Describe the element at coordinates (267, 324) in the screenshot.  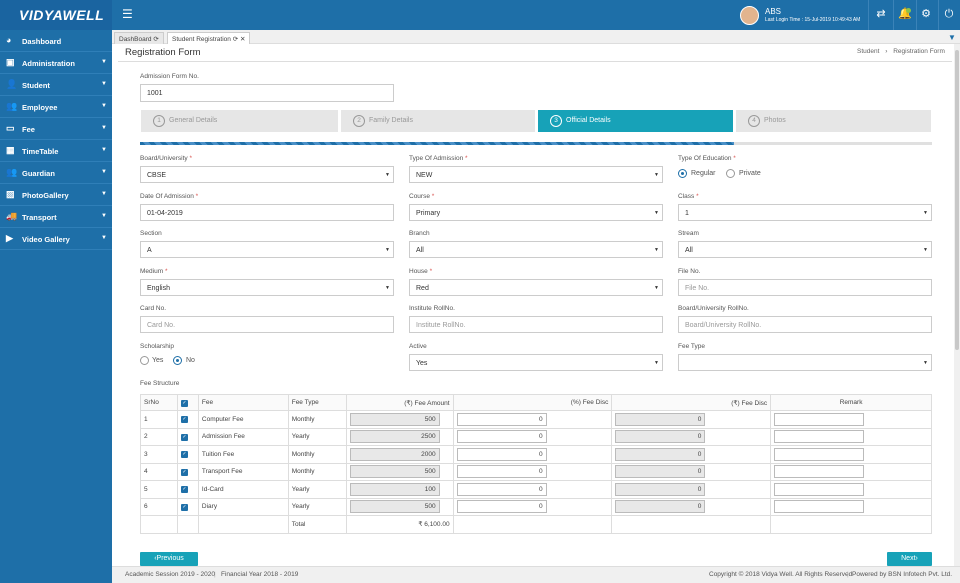
I see `cardno-field: Card No.` at that location.